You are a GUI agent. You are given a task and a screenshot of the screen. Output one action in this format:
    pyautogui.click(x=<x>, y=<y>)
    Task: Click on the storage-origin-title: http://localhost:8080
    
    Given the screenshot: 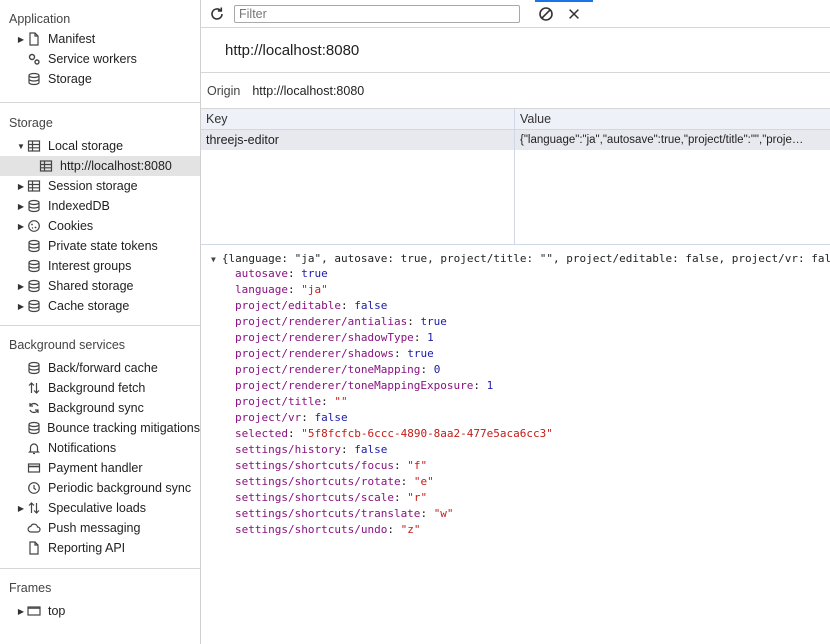 What is the action you would take?
    pyautogui.click(x=515, y=50)
    